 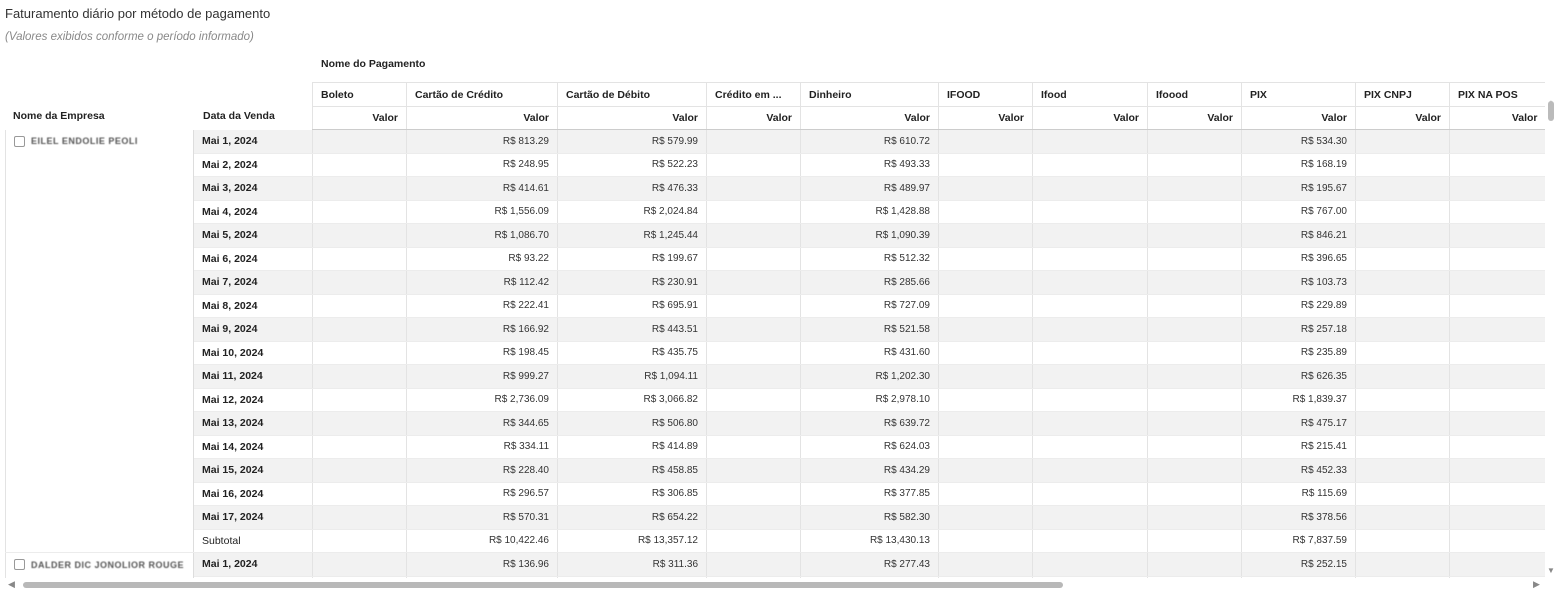 I want to click on sale-date-cell: Mai 7, 2024, so click(x=253, y=282).